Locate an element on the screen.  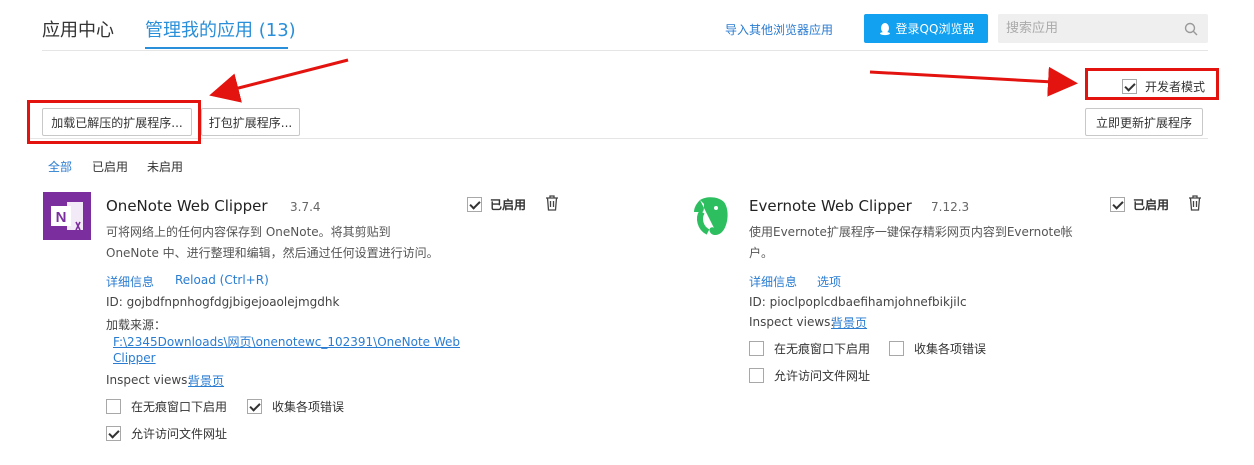
annotation-arrow-left is located at coordinates (279, 80).